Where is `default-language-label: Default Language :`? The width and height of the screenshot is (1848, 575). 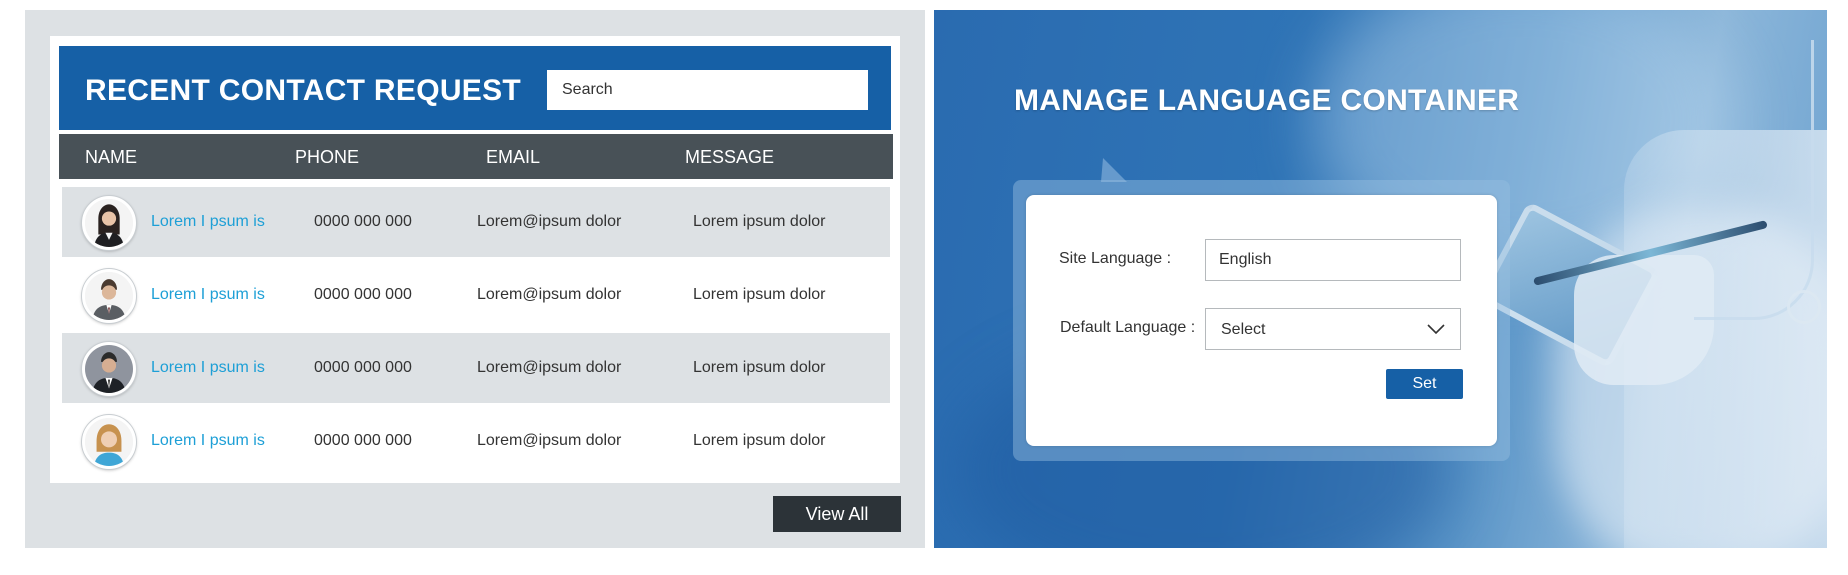 default-language-label: Default Language : is located at coordinates (1128, 327).